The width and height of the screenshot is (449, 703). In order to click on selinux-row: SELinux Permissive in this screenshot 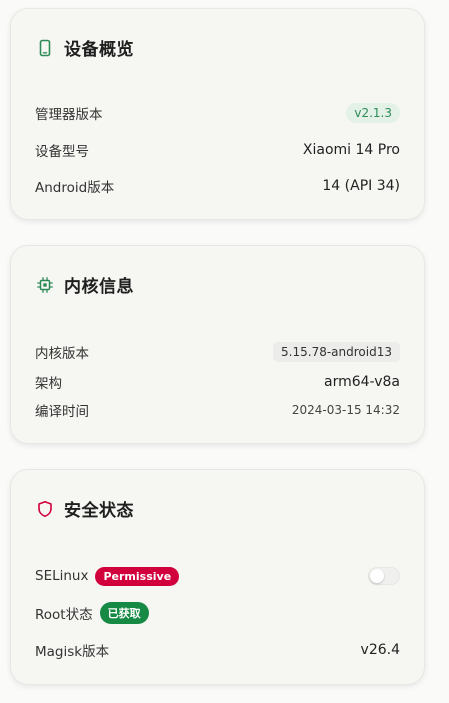, I will do `click(217, 576)`.